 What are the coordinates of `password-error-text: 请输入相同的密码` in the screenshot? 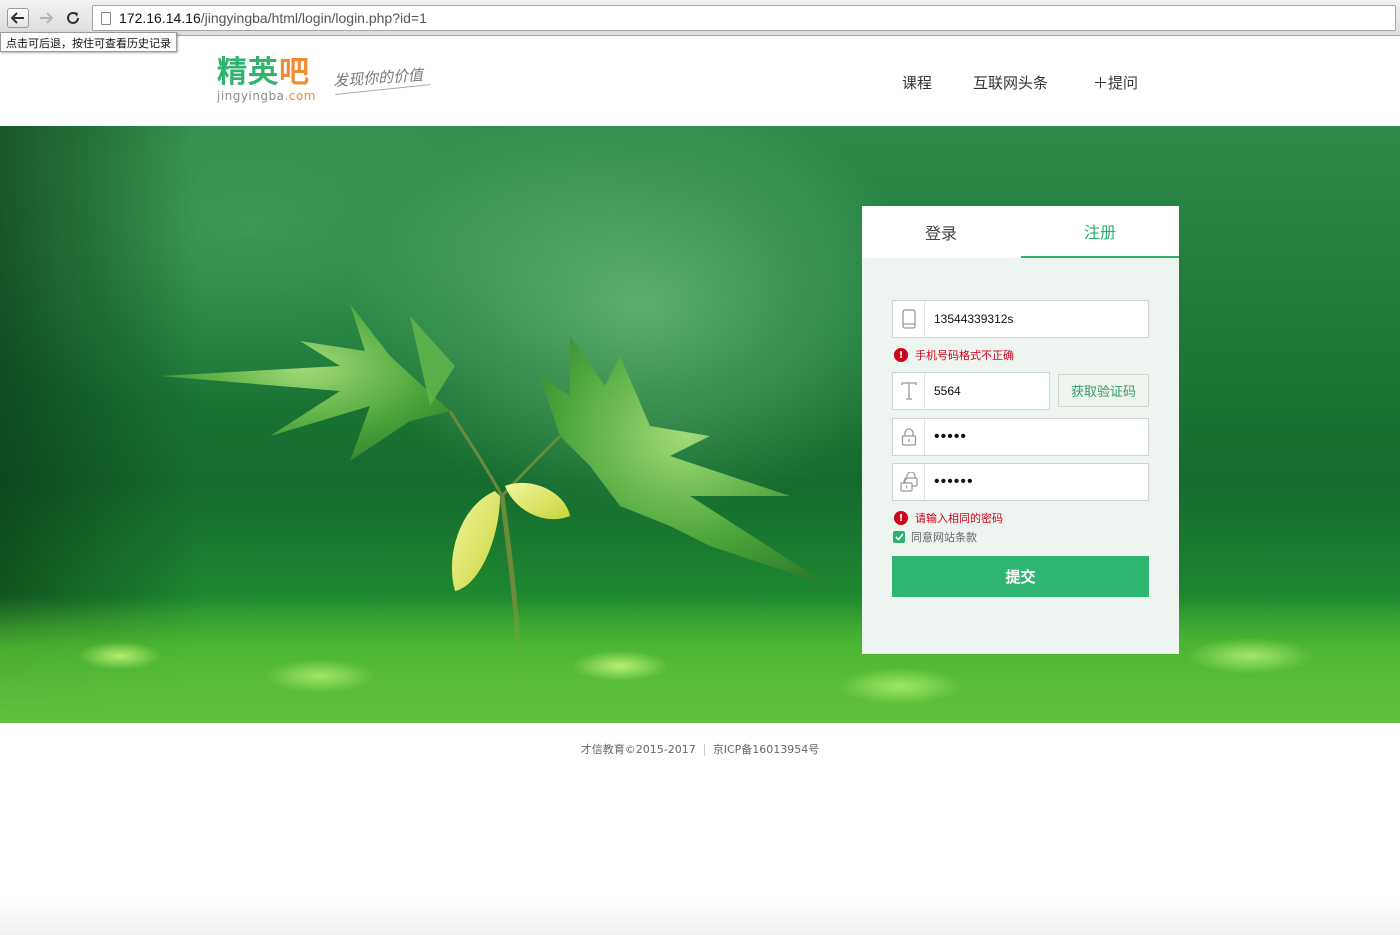 It's located at (959, 518).